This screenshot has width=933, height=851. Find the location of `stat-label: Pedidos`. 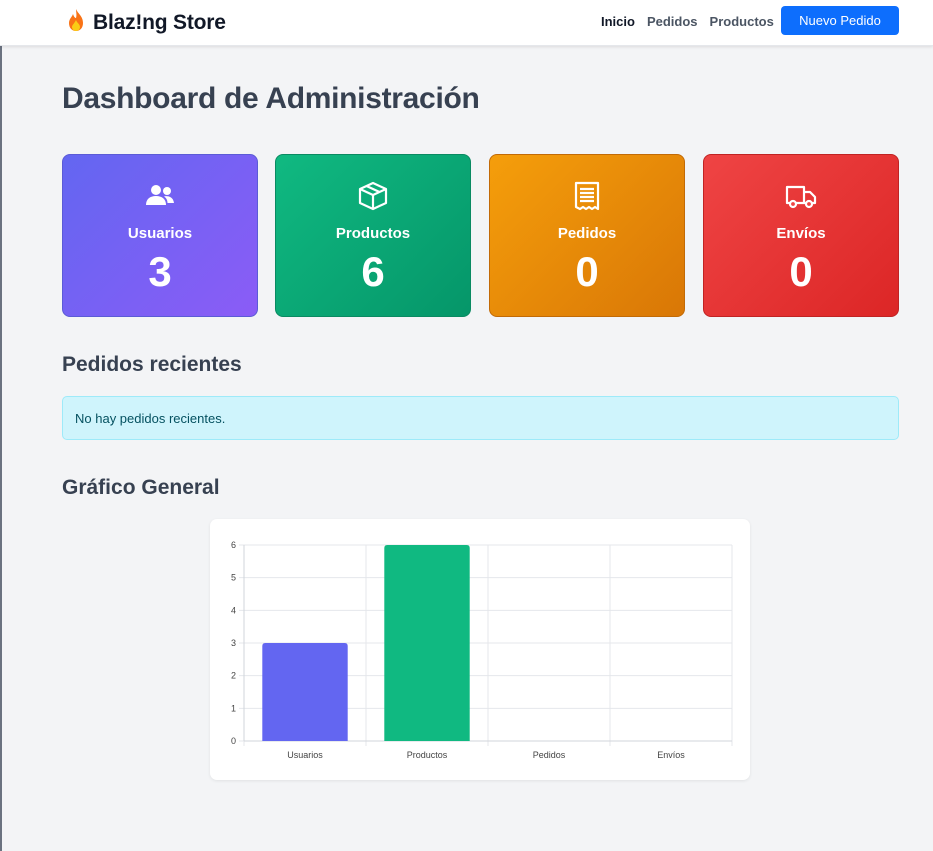

stat-label: Pedidos is located at coordinates (587, 233).